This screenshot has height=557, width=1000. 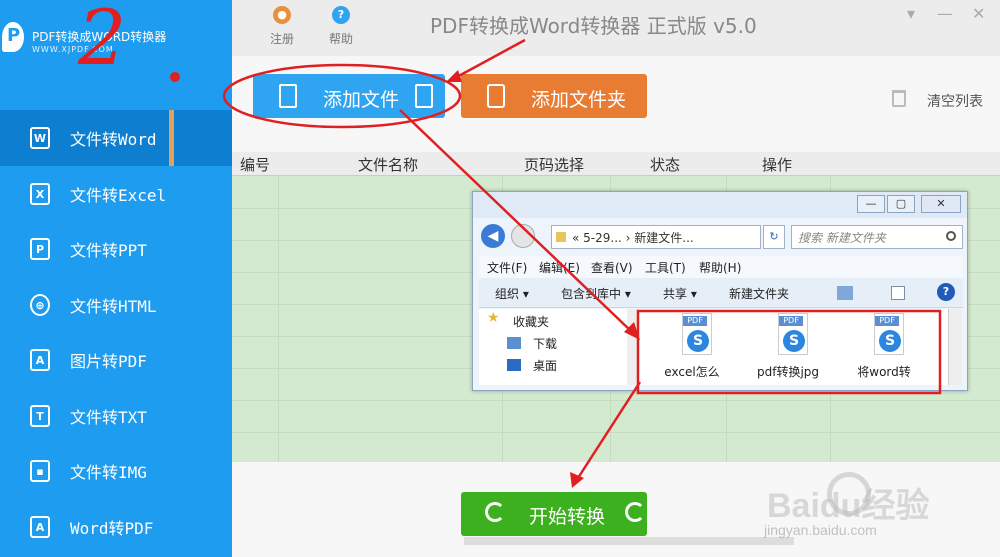 I want to click on sidebar-item-img: ▪ 文件转IMG, so click(x=116, y=471).